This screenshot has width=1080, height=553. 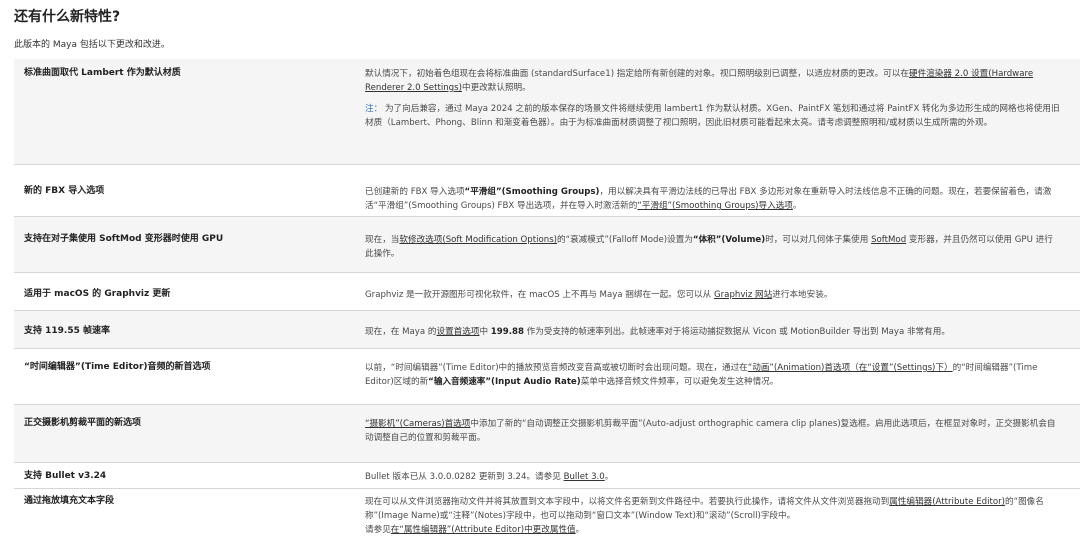 What do you see at coordinates (888, 240) in the screenshot?
I see `softmod-link: SoftMod` at bounding box center [888, 240].